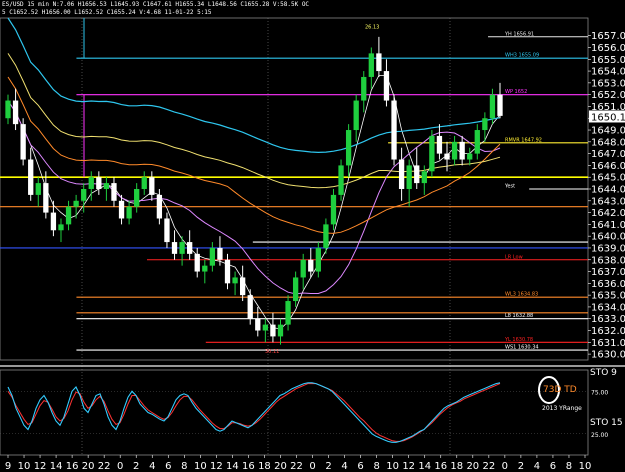 This screenshot has height=472, width=625. What do you see at coordinates (472, 466) in the screenshot?
I see `time-tick-label-29: 20` at bounding box center [472, 466].